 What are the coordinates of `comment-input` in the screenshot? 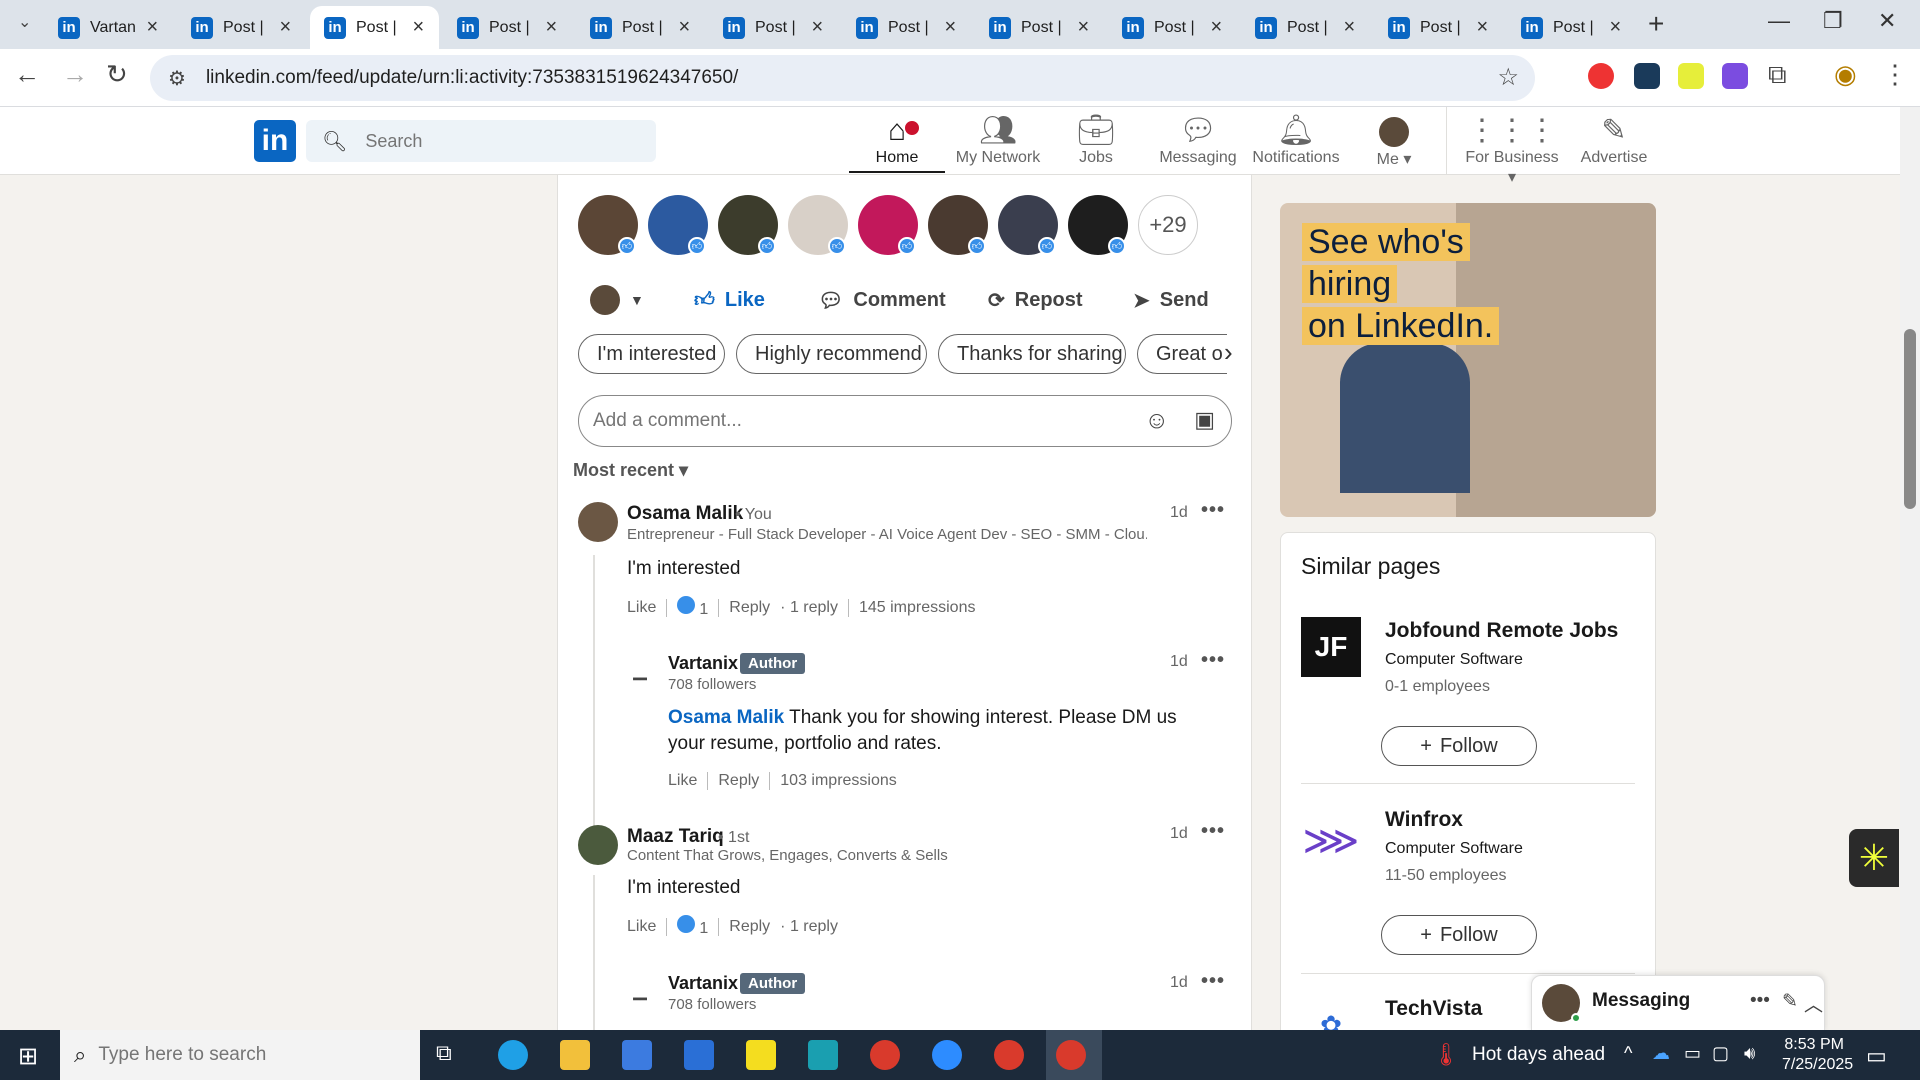 It's located at (843, 421).